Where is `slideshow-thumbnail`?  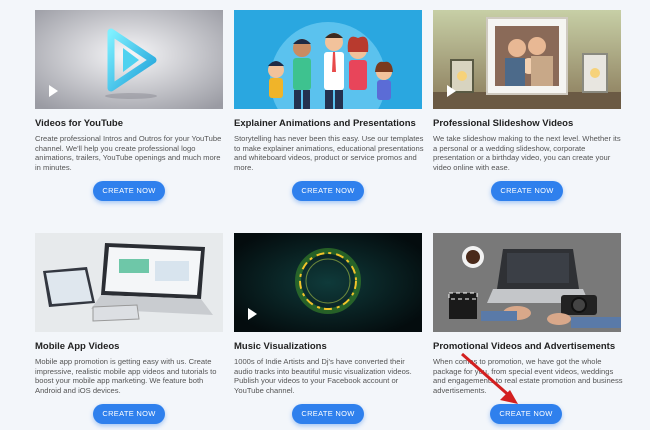
slideshow-thumbnail is located at coordinates (527, 59).